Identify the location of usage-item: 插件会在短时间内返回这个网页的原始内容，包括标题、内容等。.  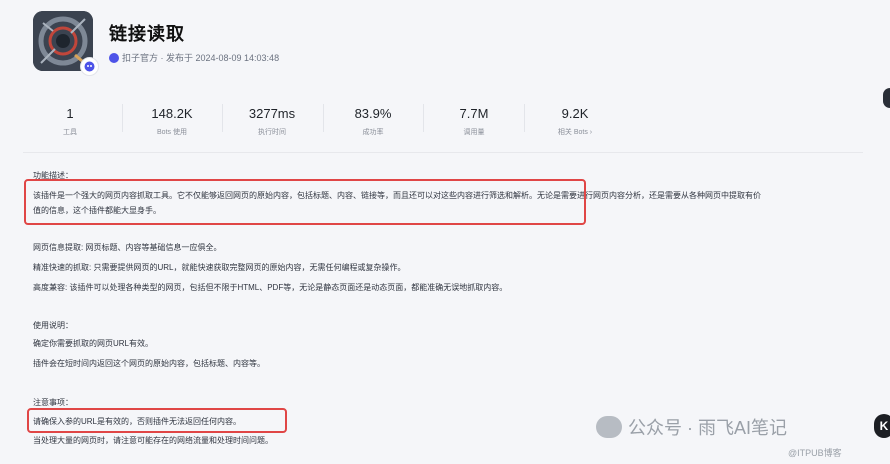
(149, 363).